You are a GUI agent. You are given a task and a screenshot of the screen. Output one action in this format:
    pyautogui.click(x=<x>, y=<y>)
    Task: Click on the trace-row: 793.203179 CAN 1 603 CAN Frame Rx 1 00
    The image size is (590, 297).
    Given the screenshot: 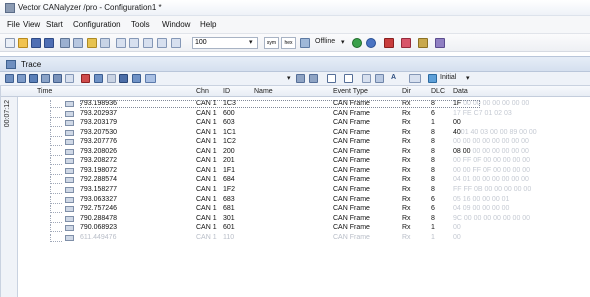 What is the action you would take?
    pyautogui.click(x=304, y=123)
    